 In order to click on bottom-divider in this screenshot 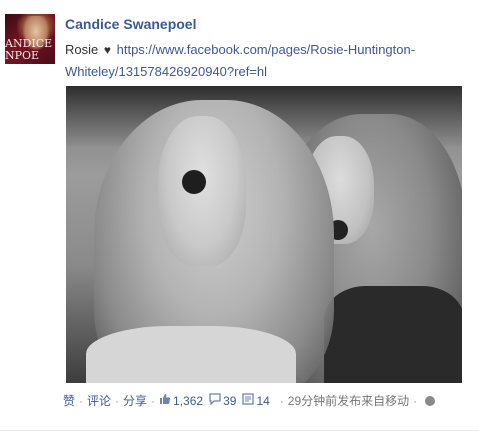, I will do `click(239, 430)`.